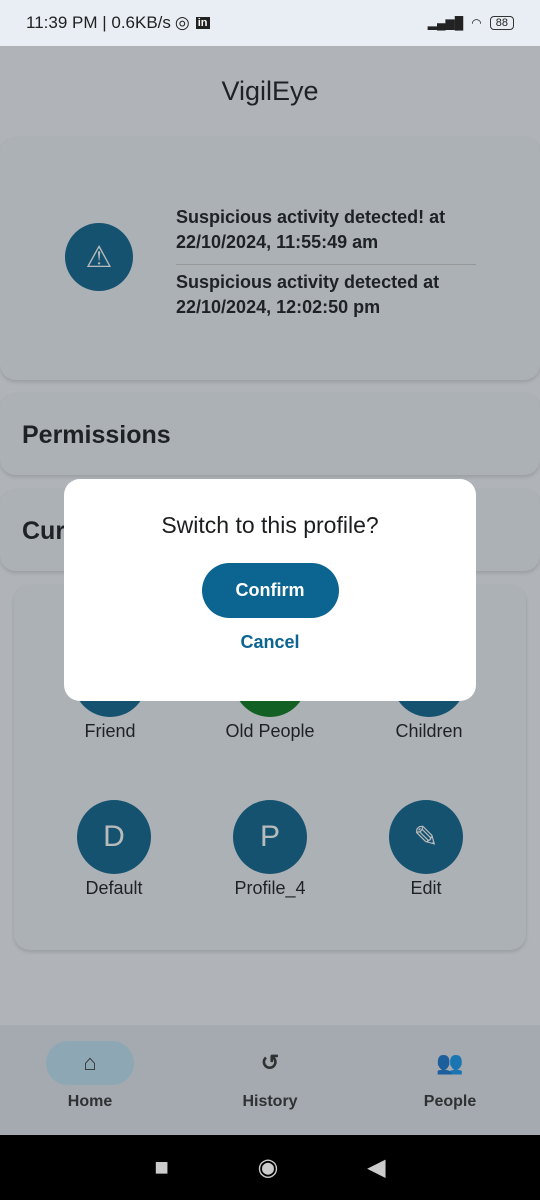  What do you see at coordinates (269, 642) in the screenshot?
I see `cancel-button: Cancel` at bounding box center [269, 642].